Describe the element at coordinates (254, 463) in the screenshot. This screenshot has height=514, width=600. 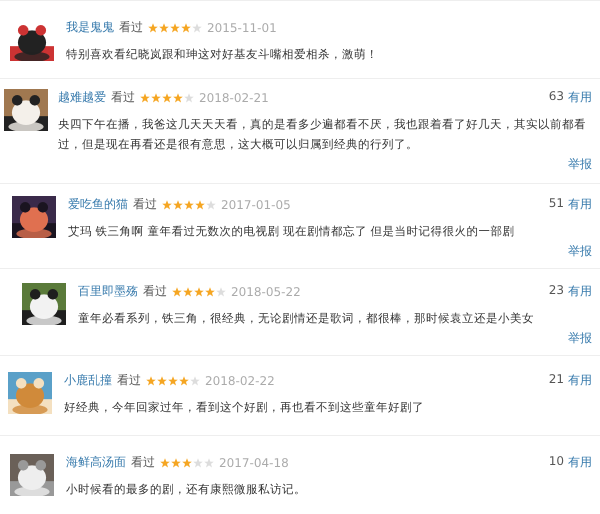
I see `review-date: 2017-04-18` at that location.